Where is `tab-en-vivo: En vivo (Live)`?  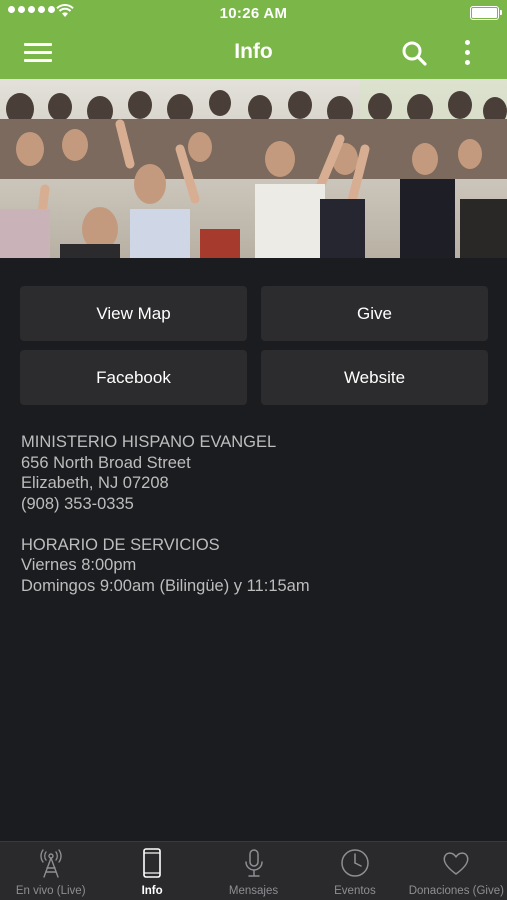
tab-en-vivo: En vivo (Live) is located at coordinates (50, 871).